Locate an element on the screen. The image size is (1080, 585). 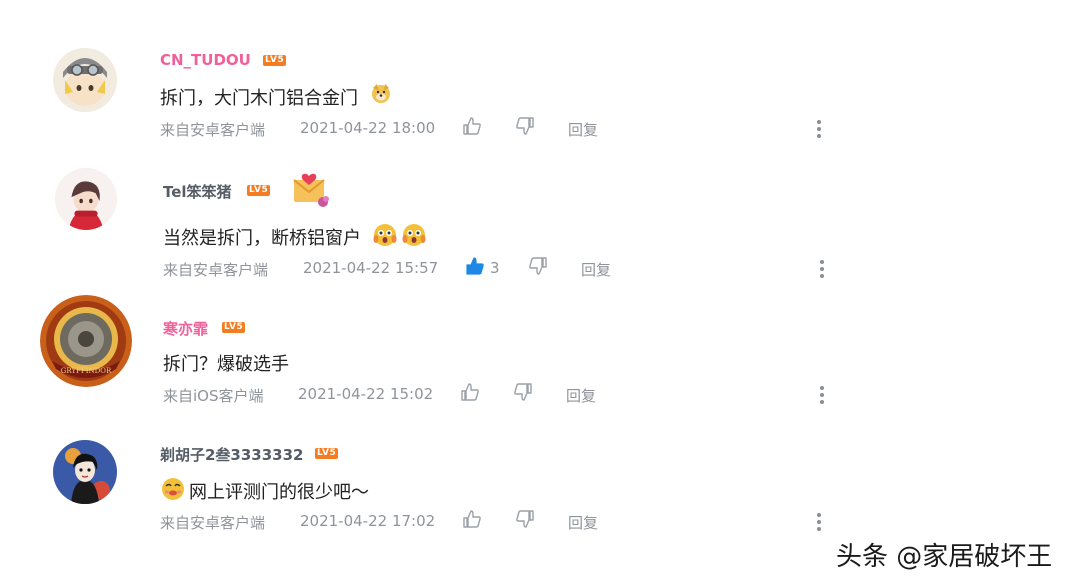
comment-text-content: 当然是拆门，断桥铝窗户 is located at coordinates (262, 238).